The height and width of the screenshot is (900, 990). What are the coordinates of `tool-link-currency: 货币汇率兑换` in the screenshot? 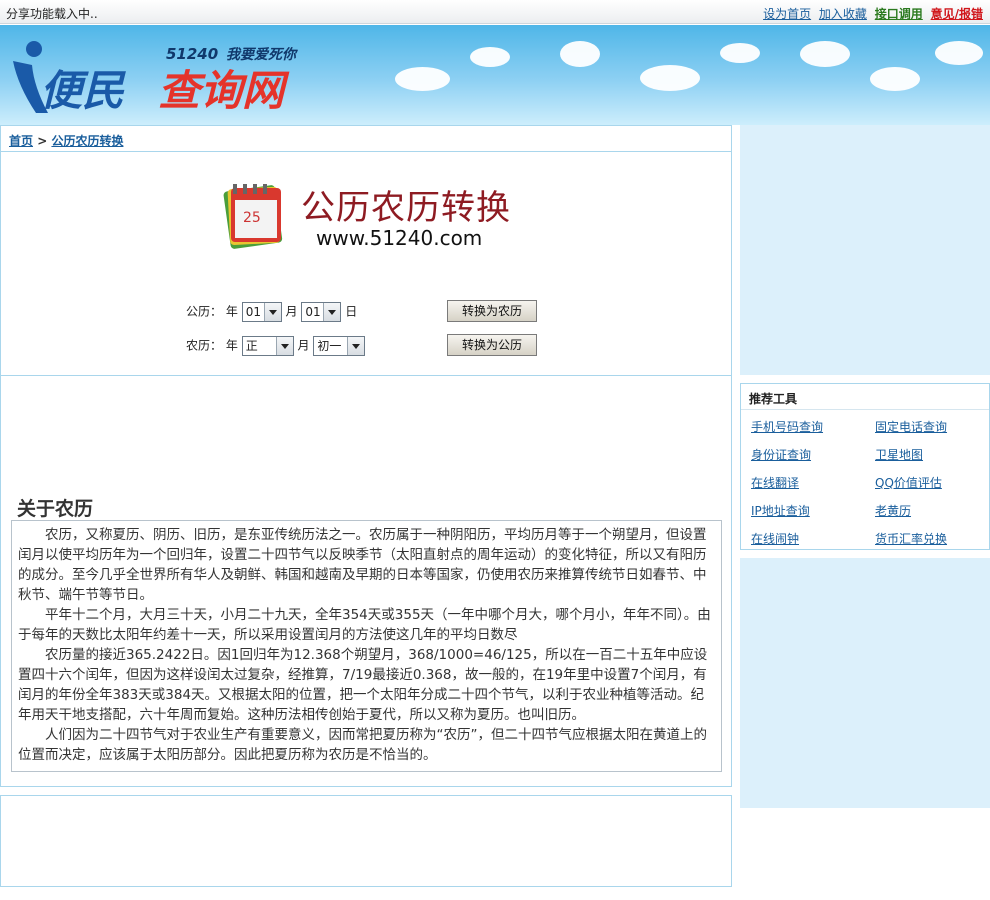 It's located at (911, 538).